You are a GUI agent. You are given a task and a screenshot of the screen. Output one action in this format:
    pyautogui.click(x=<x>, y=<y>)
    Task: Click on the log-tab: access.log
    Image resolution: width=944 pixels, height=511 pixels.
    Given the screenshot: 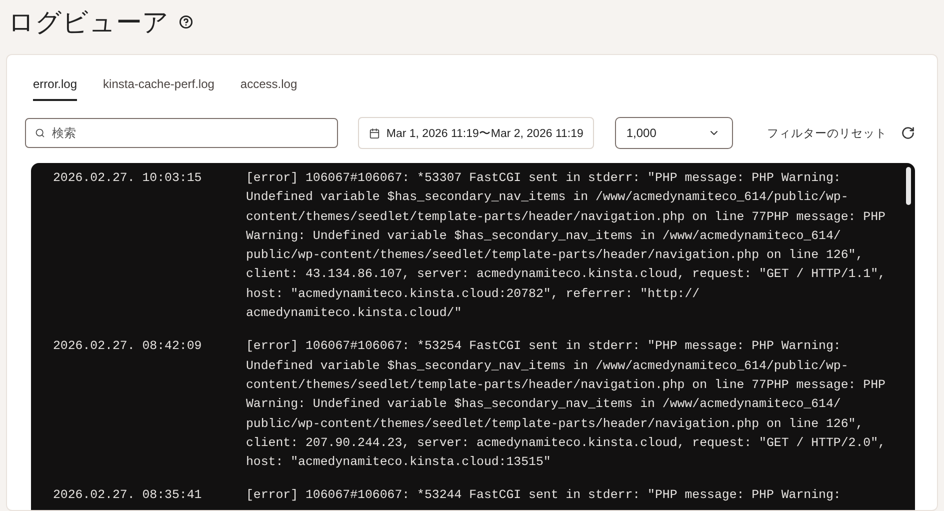 What is the action you would take?
    pyautogui.click(x=269, y=89)
    